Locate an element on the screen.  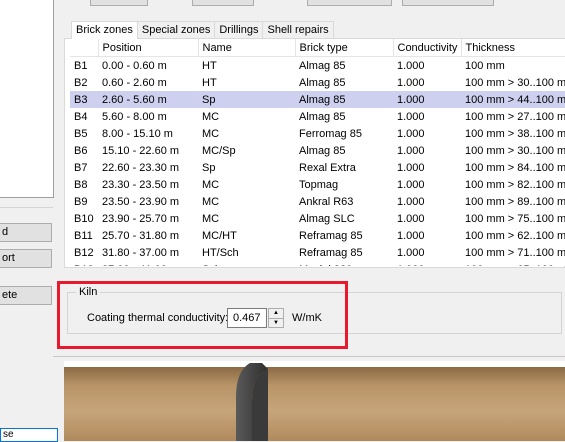
row-id-cell: B10 is located at coordinates (84, 218).